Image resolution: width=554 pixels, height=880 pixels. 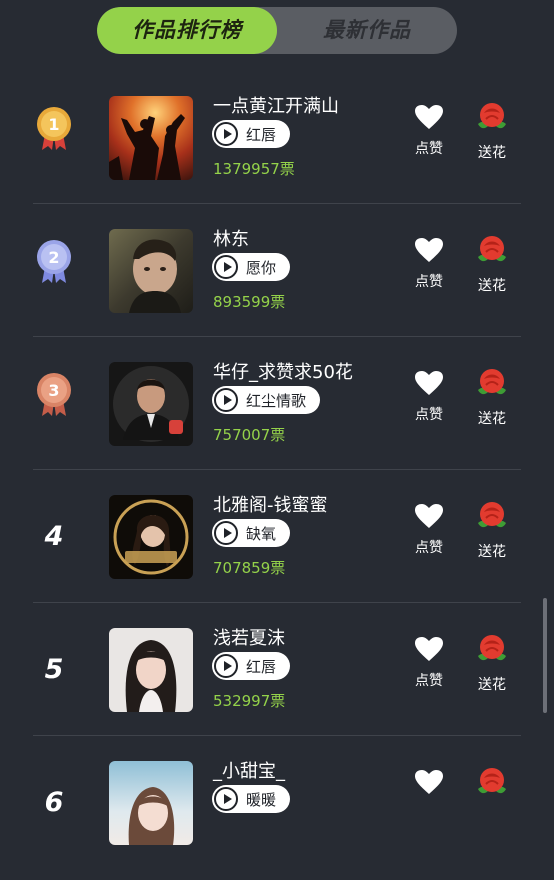 I want to click on portrait-suit, so click(x=151, y=404).